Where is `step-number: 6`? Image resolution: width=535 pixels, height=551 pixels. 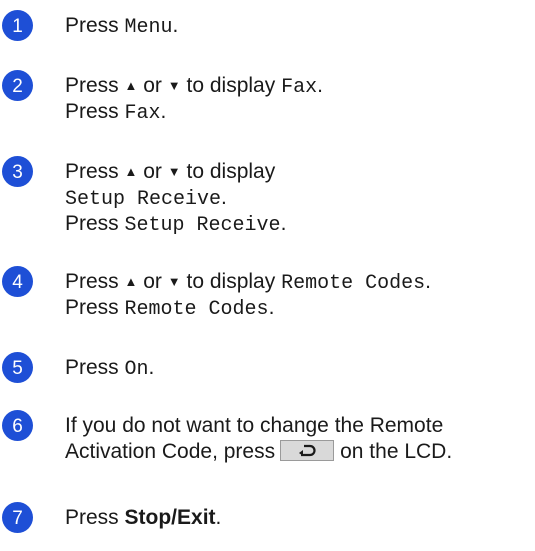 step-number: 6 is located at coordinates (17, 426).